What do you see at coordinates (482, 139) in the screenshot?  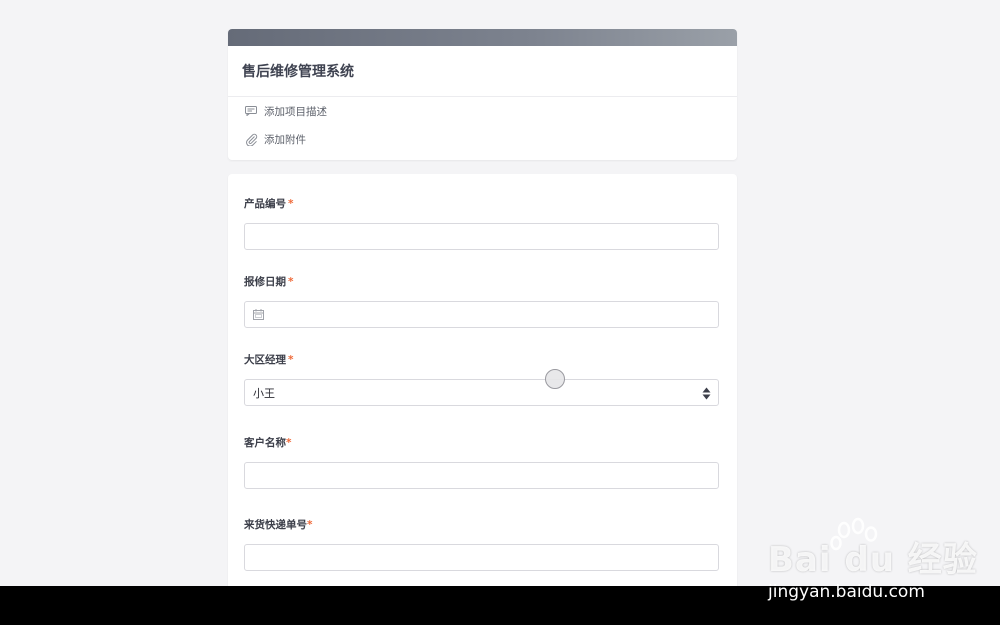 I see `add-attachment-button: 添加附件` at bounding box center [482, 139].